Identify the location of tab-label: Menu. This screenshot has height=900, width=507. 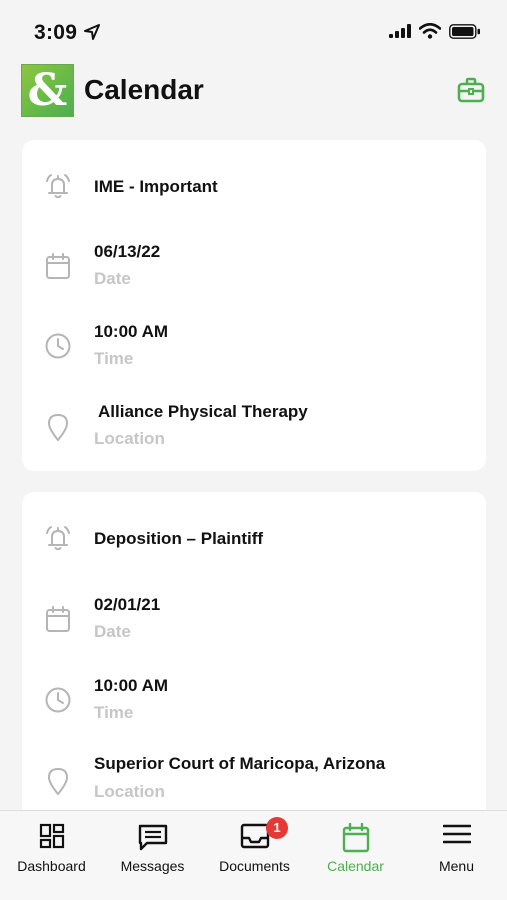
(456, 866).